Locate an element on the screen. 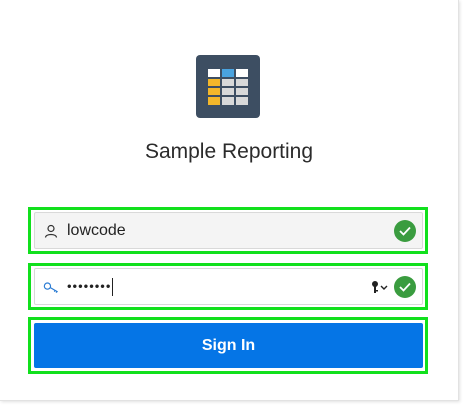 This screenshot has width=470, height=405. key-icon is located at coordinates (51, 287).